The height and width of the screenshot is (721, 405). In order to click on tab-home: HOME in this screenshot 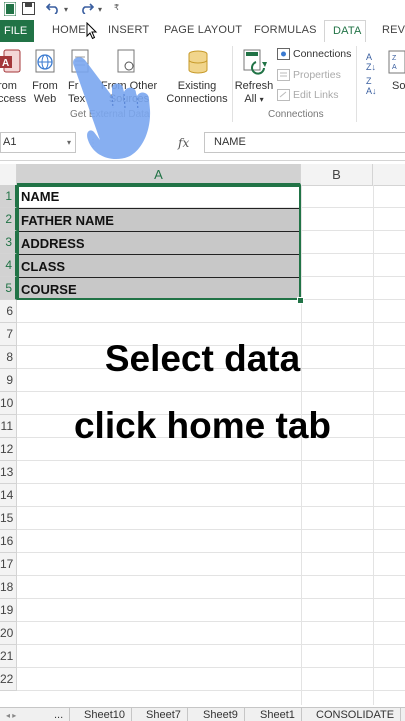, I will do `click(69, 30)`.